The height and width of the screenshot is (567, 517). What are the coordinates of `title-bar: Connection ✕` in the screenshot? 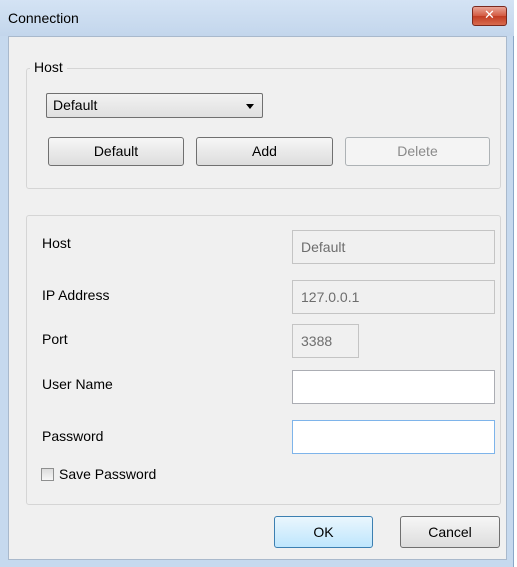 It's located at (257, 18).